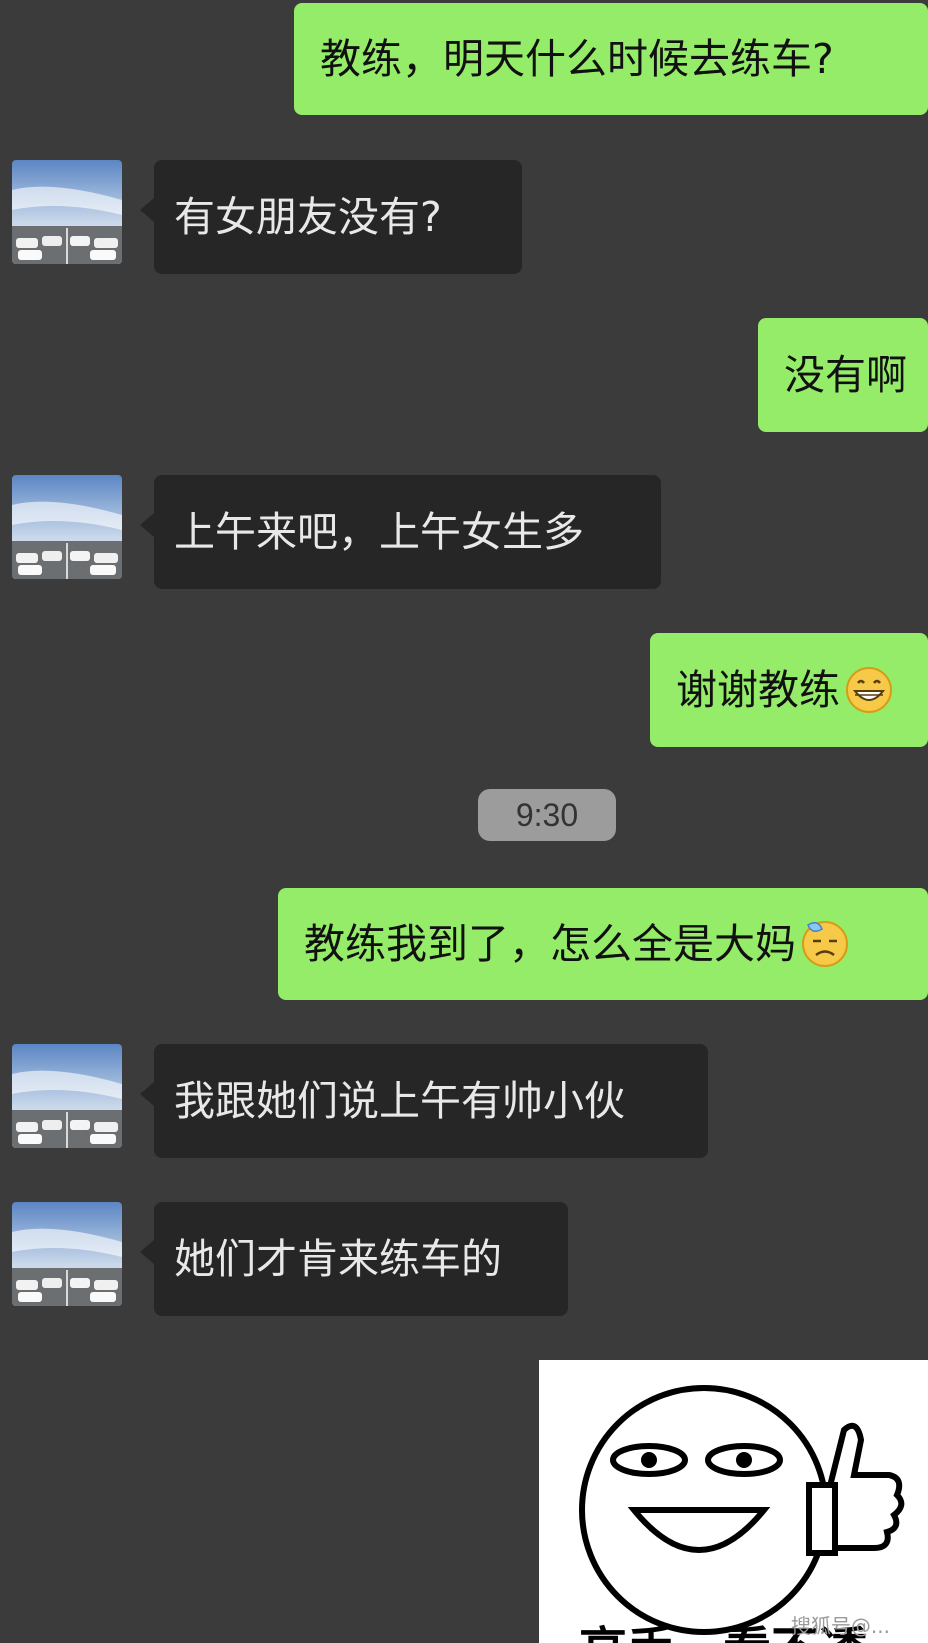  I want to click on timestamp-pill: 9:30, so click(547, 815).